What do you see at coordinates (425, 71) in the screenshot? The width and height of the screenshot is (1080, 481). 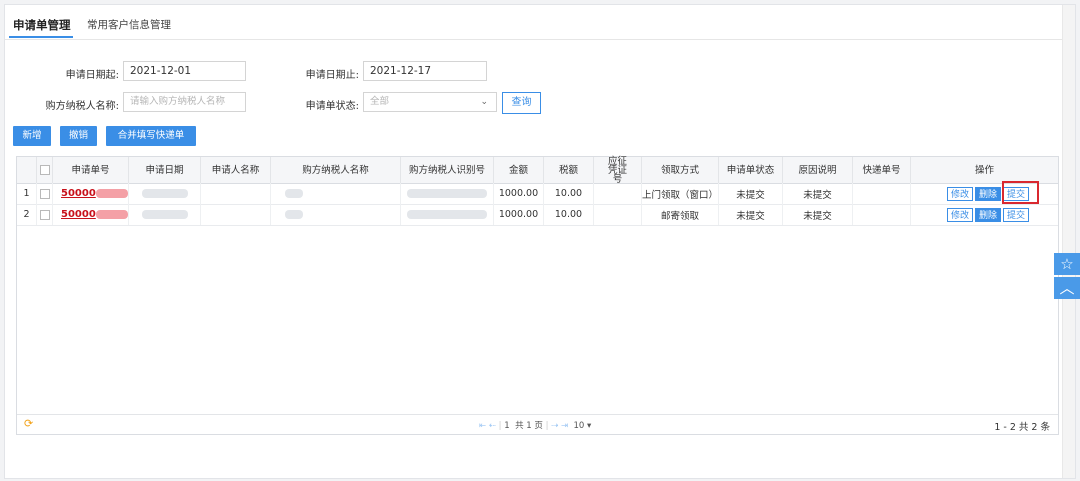 I see `date-end-input: 2021-12-17` at bounding box center [425, 71].